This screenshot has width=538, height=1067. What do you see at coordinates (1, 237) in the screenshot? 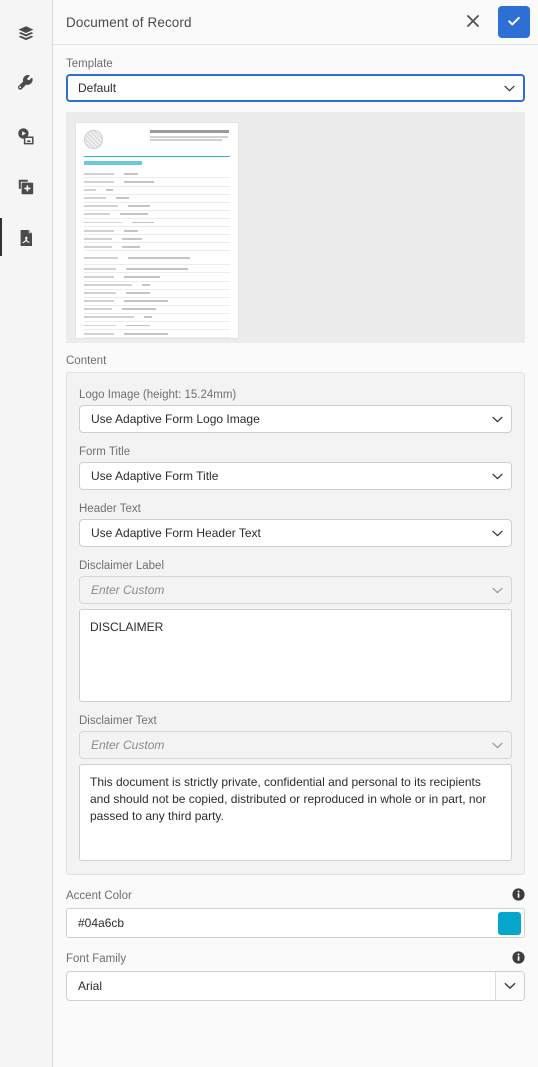
I see `selection-indicator` at bounding box center [1, 237].